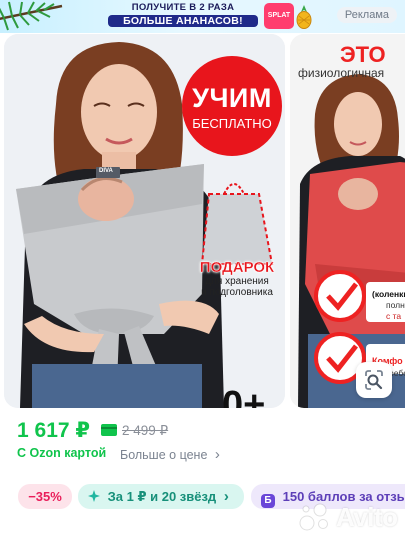  I want to click on brand-tag: DIVA, so click(106, 171).